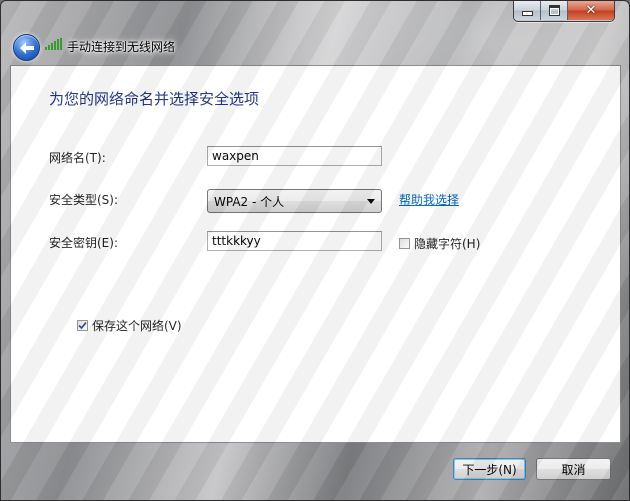 This screenshot has height=501, width=630. I want to click on security-key-input: tttkkkyy, so click(294, 241).